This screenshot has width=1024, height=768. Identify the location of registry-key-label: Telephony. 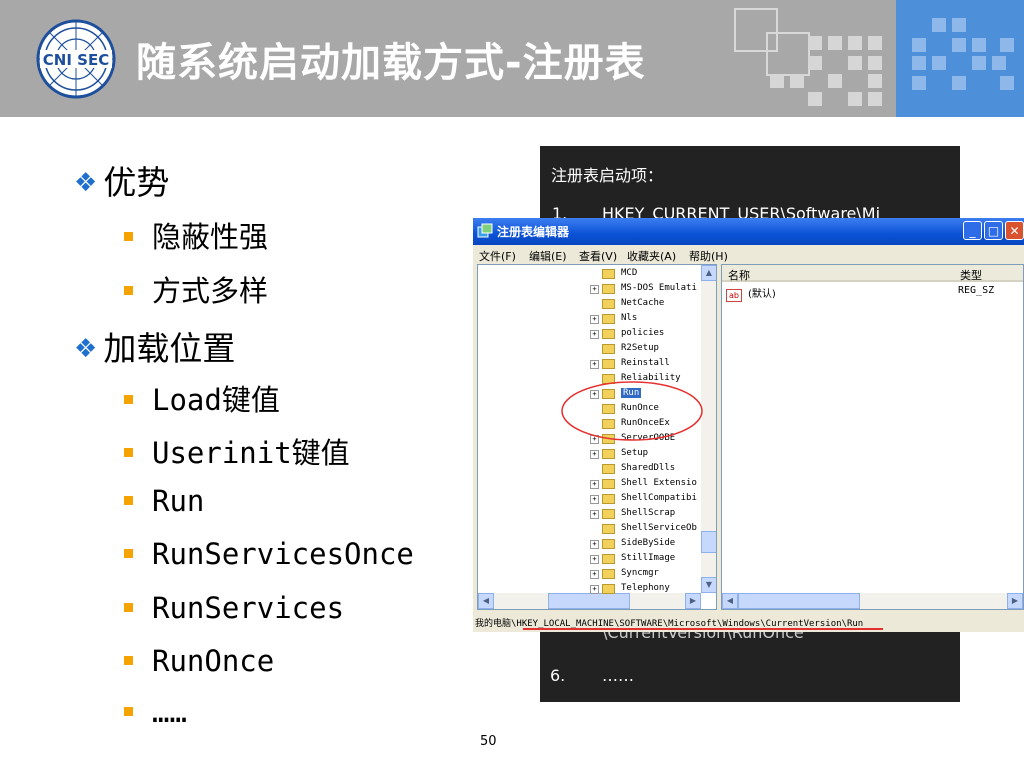
(645, 588).